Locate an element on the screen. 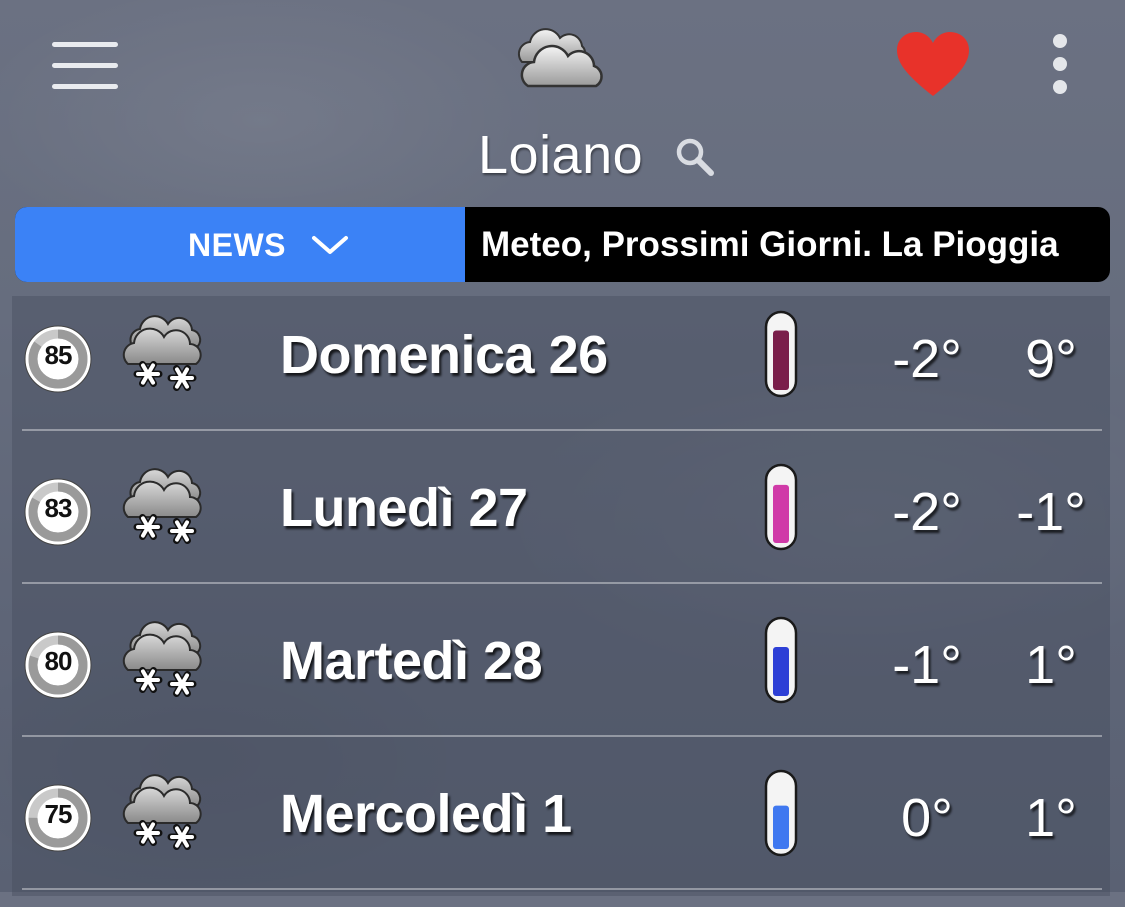 This screenshot has height=907, width=1125. score-value: 75 is located at coordinates (58, 814).